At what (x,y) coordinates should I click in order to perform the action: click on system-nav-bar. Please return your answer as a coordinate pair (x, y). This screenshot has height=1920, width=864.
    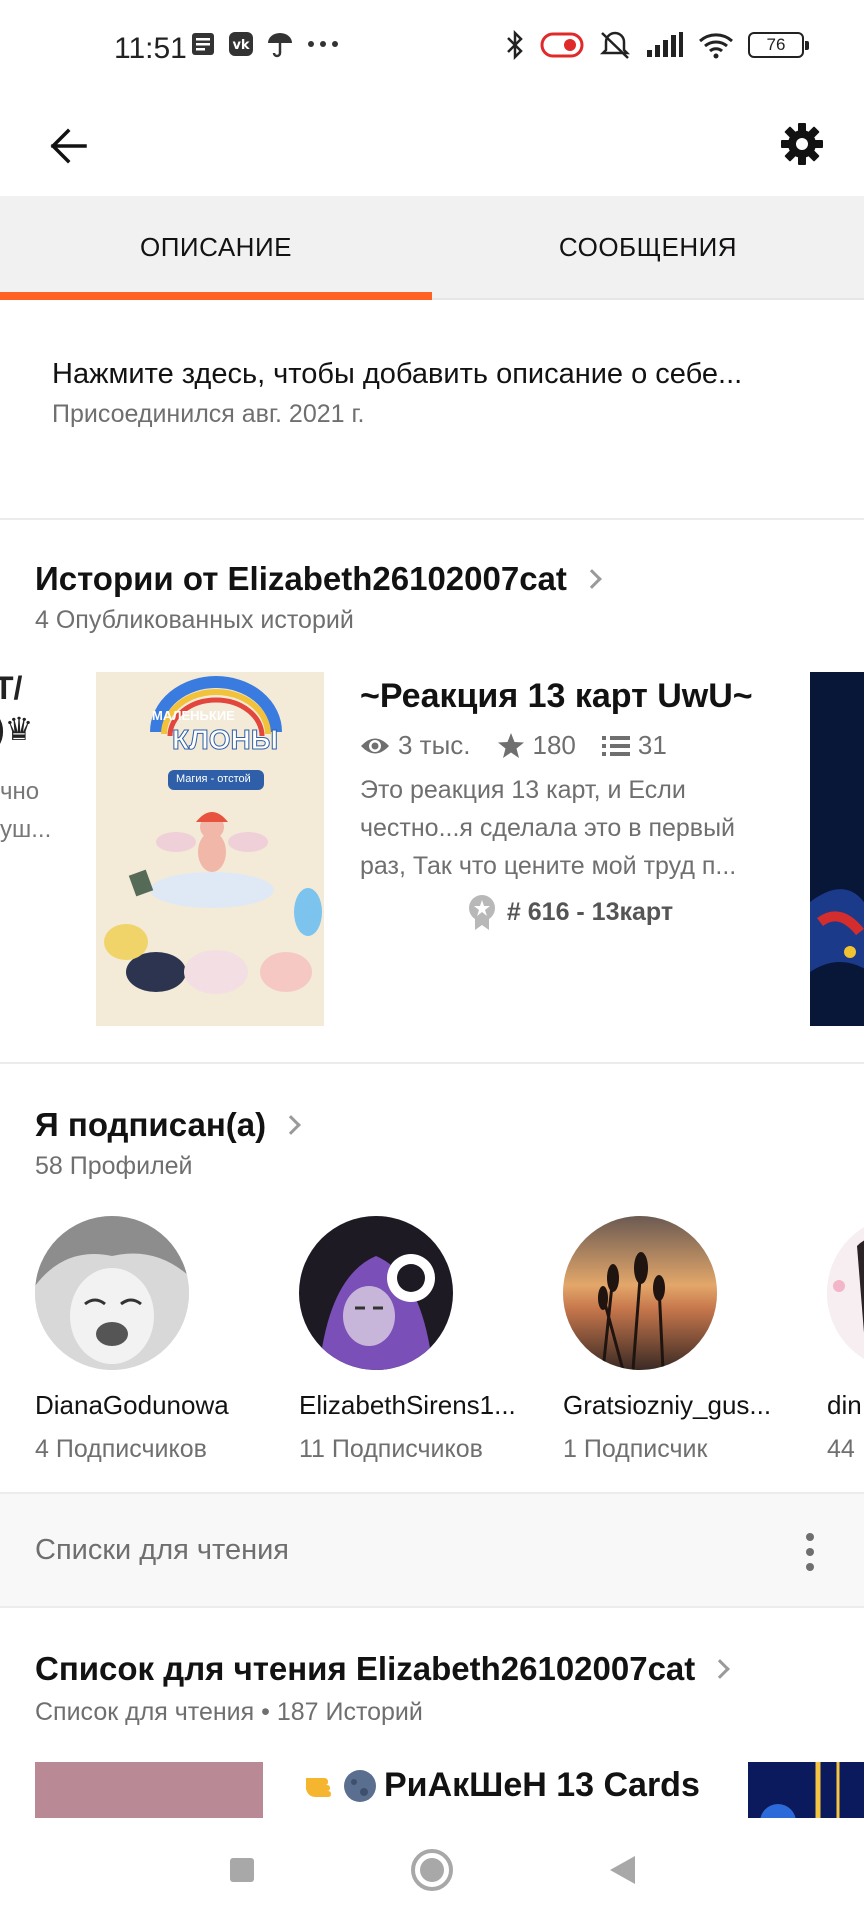
    Looking at the image, I should click on (432, 1869).